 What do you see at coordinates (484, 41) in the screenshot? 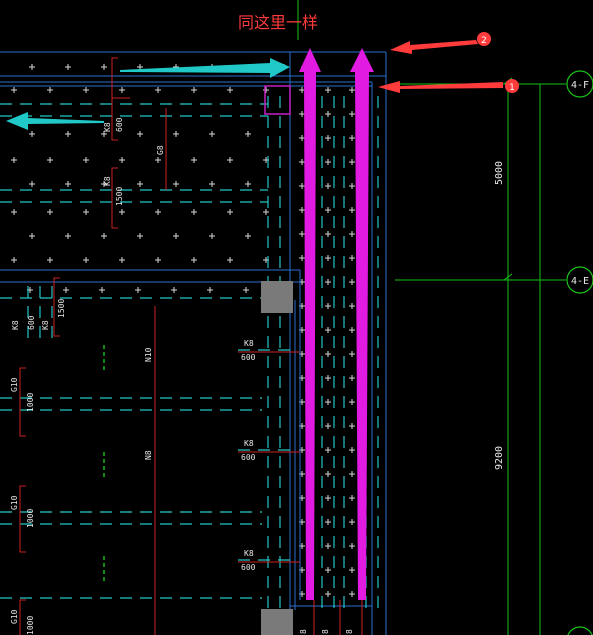
I see `marker-2-label: 2` at bounding box center [484, 41].